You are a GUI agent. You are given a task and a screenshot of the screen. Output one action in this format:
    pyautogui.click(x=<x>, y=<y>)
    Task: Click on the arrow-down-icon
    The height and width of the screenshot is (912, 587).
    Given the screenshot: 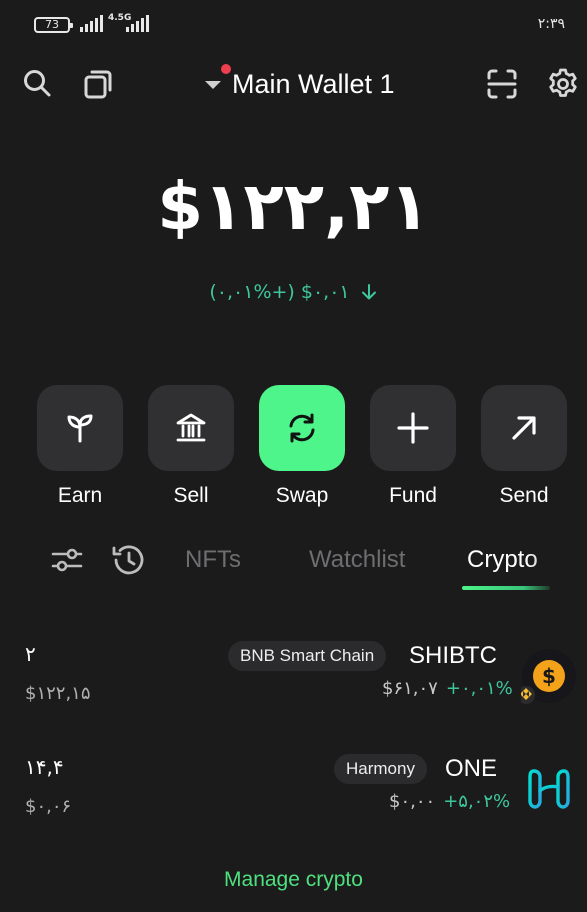 What is the action you would take?
    pyautogui.click(x=368, y=292)
    